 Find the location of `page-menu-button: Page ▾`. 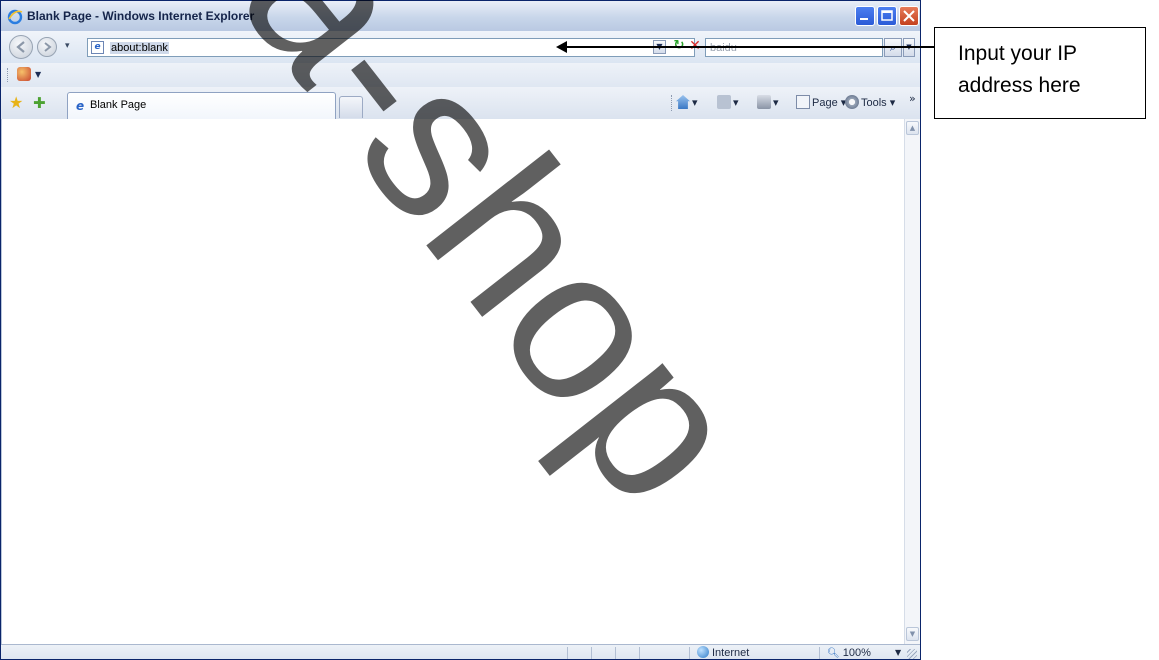

page-menu-button: Page ▾ is located at coordinates (821, 103).